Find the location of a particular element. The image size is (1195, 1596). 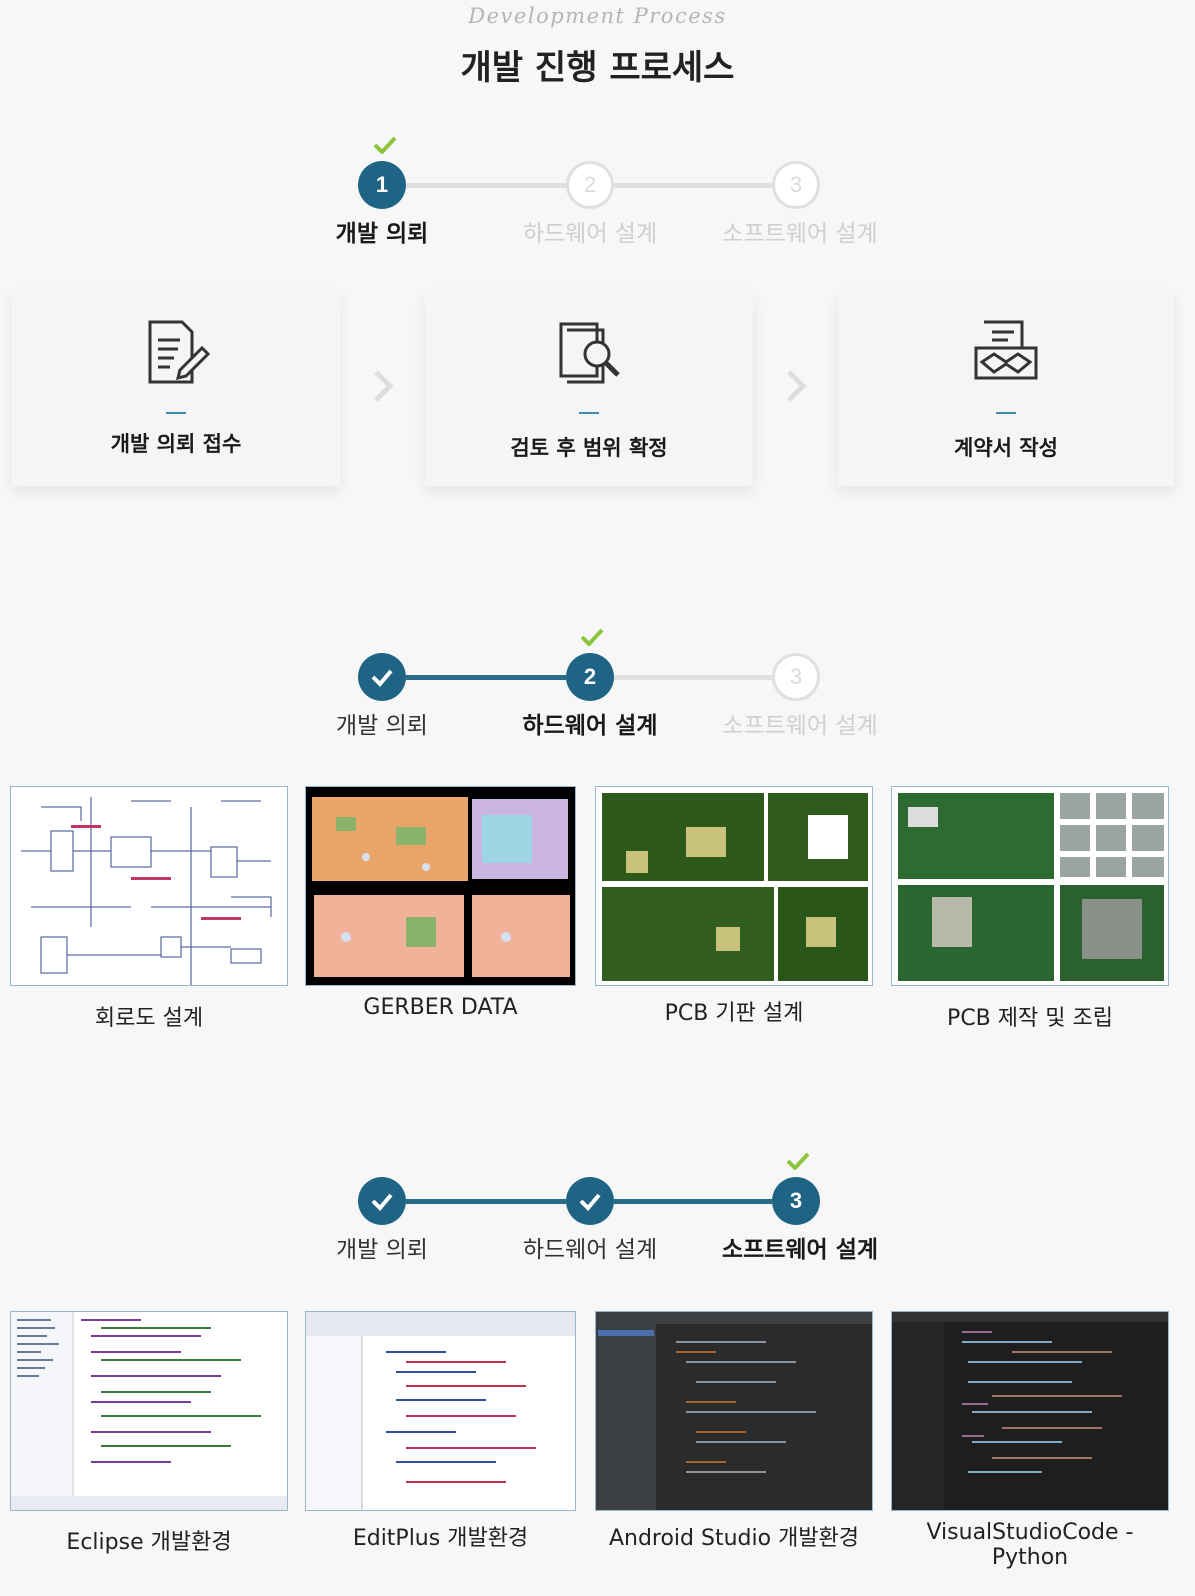

card-title: 검토 후 범위 확정 is located at coordinates (589, 448).